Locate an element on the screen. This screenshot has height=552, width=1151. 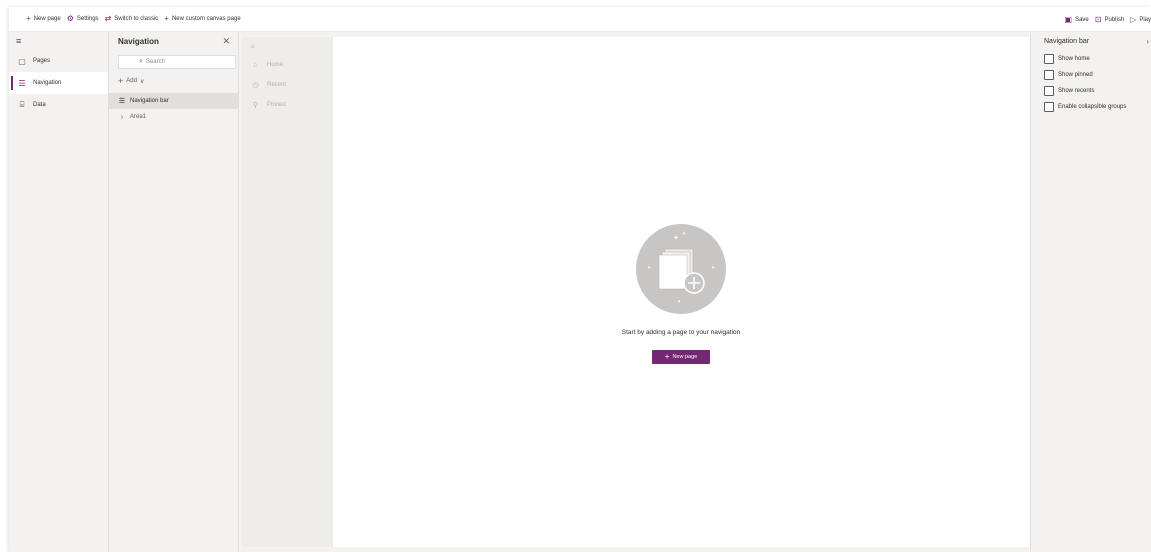
preview-nav-item-recent: ◷ Recent is located at coordinates (287, 85).